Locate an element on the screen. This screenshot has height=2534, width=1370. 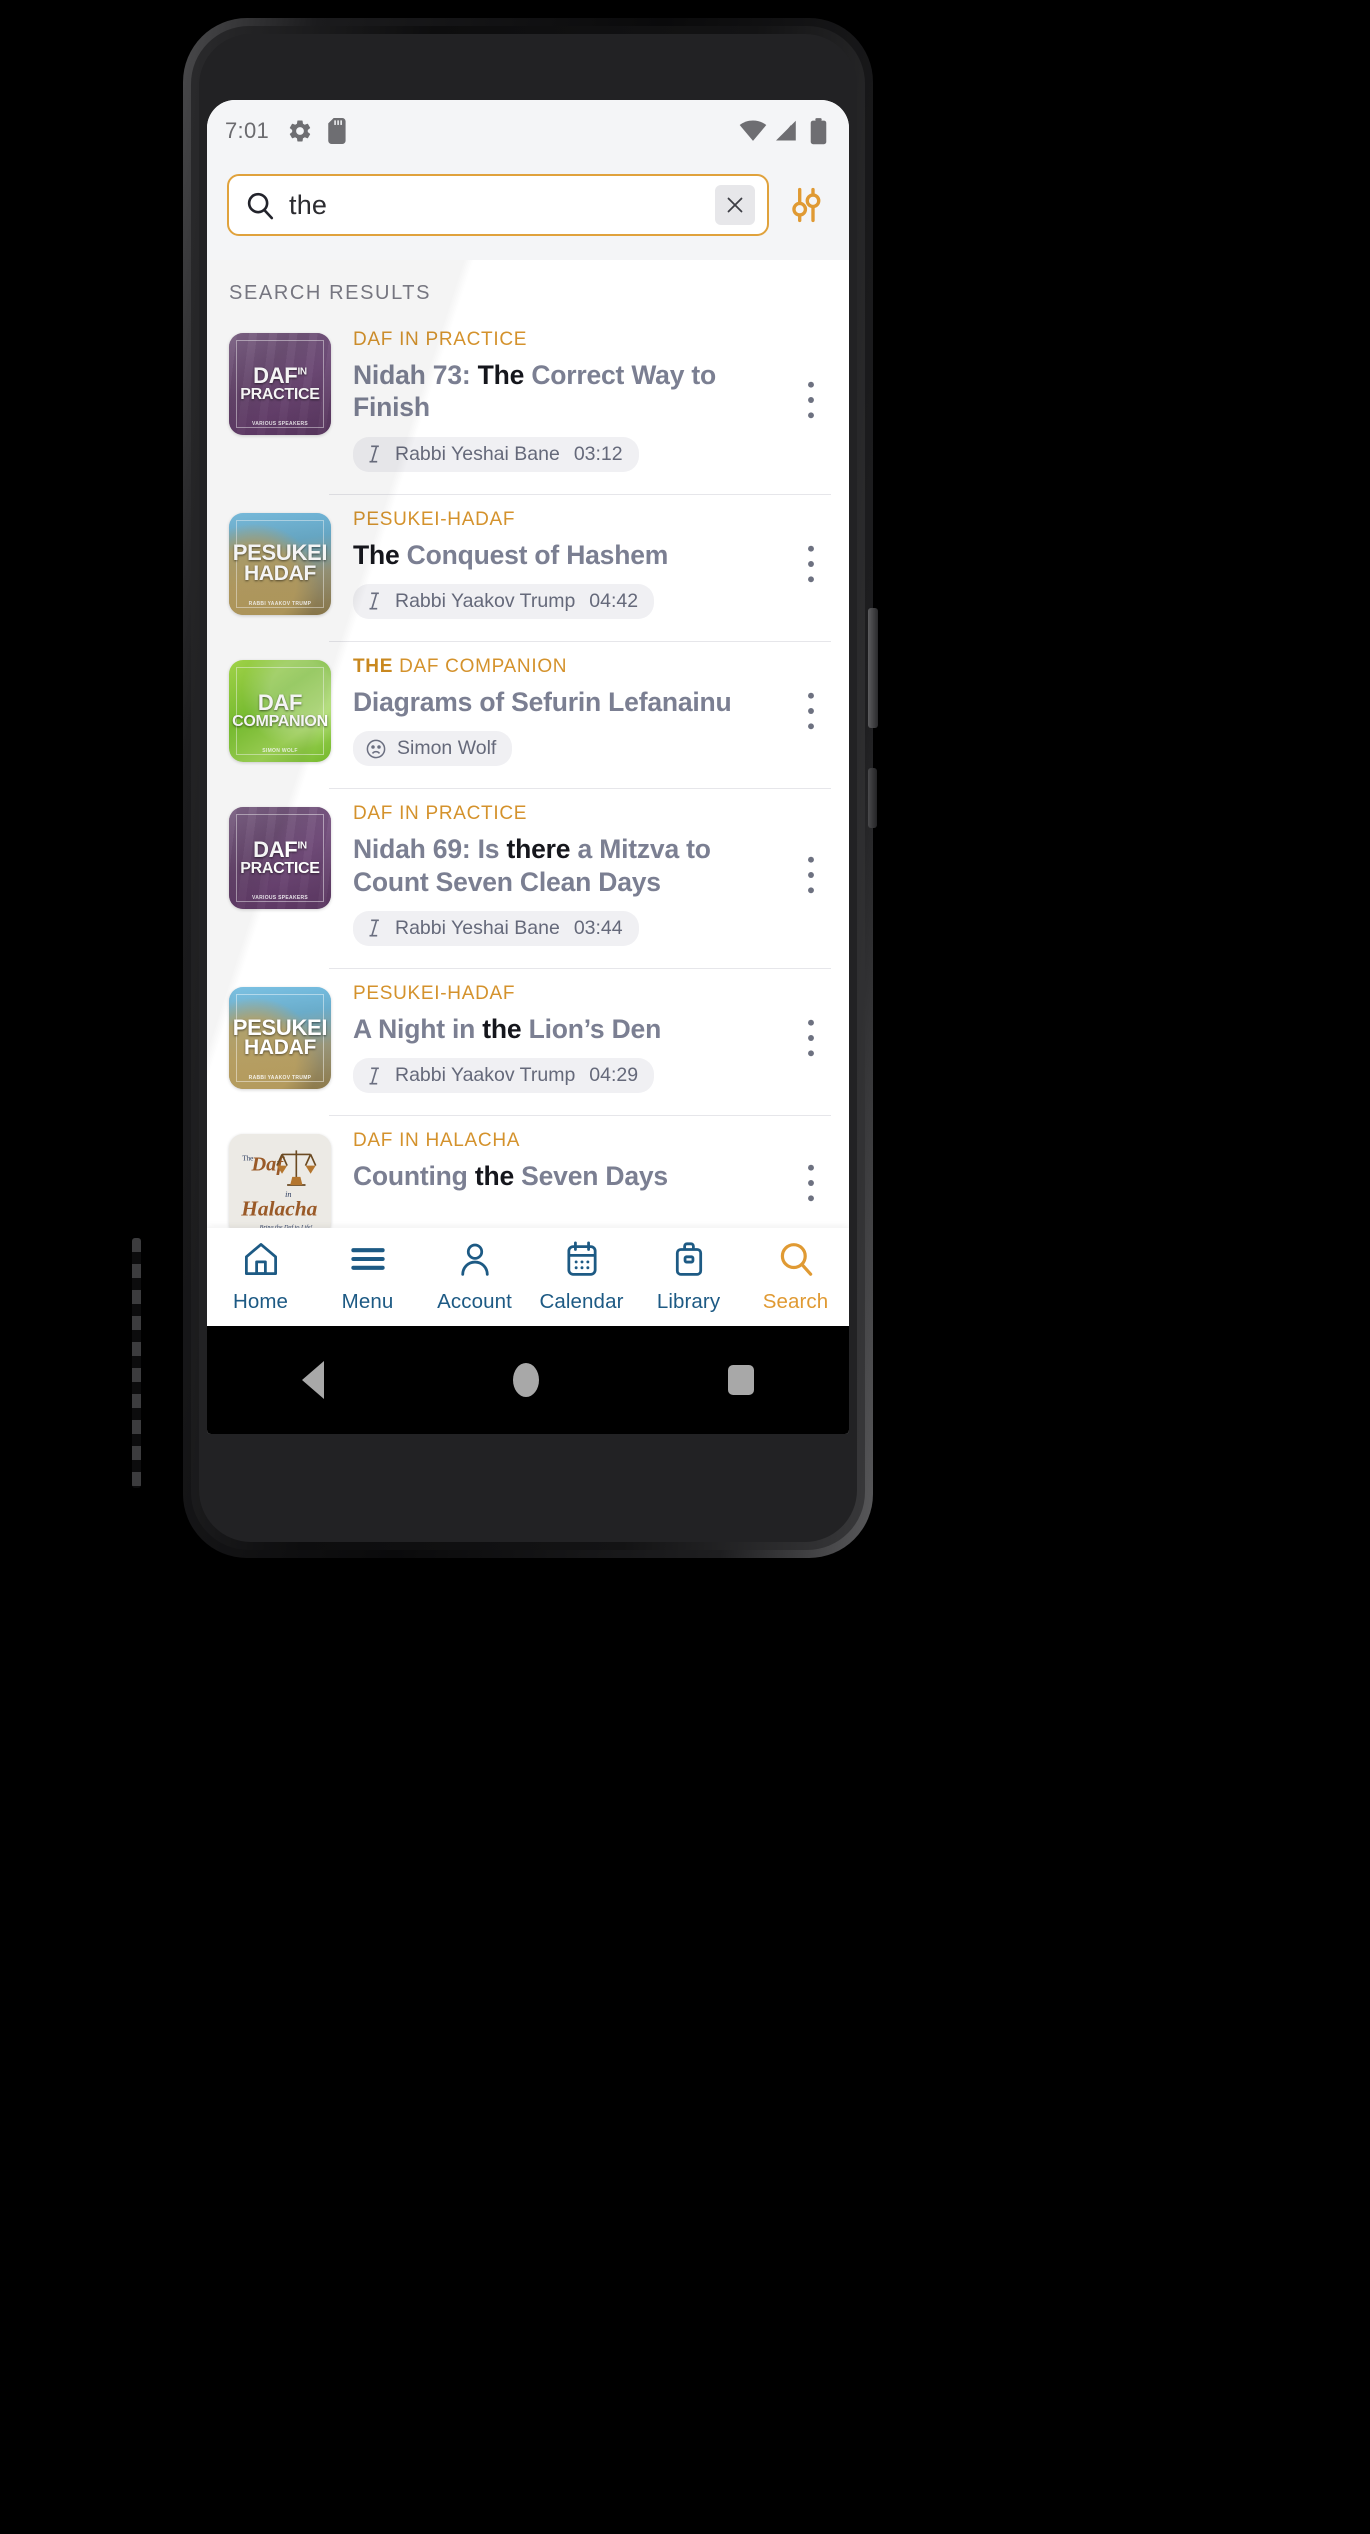
nav-item-menu: Menu is located at coordinates (367, 1277).